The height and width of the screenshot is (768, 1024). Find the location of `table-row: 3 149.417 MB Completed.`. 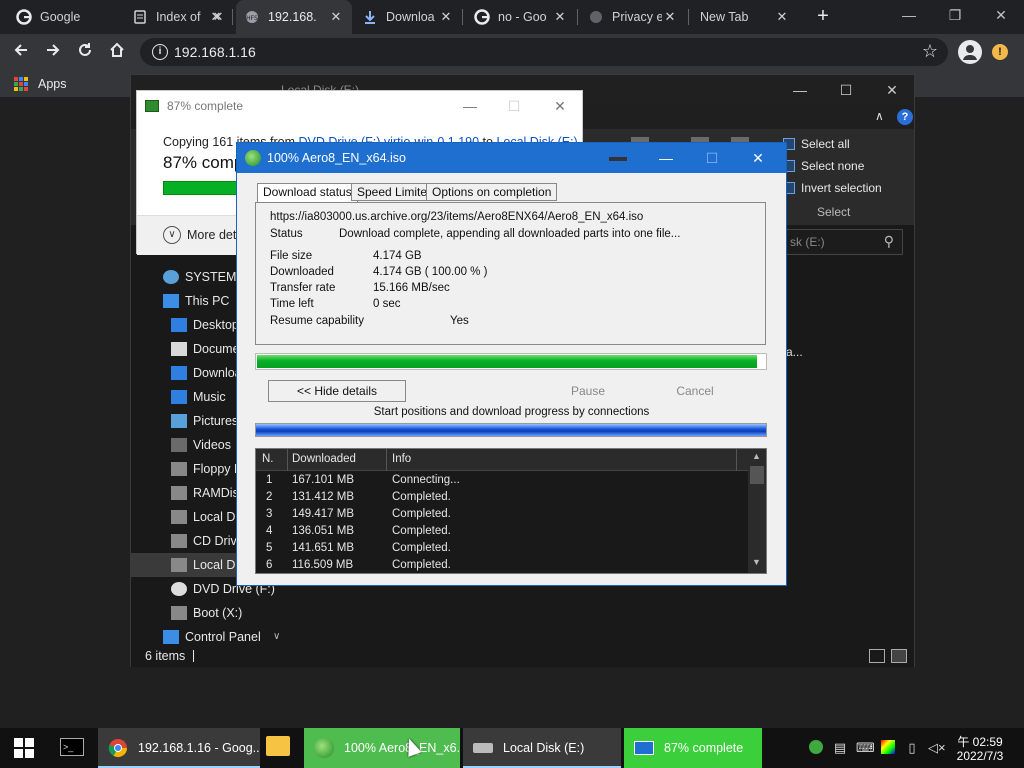

table-row: 3 149.417 MB Completed. is located at coordinates (502, 515).